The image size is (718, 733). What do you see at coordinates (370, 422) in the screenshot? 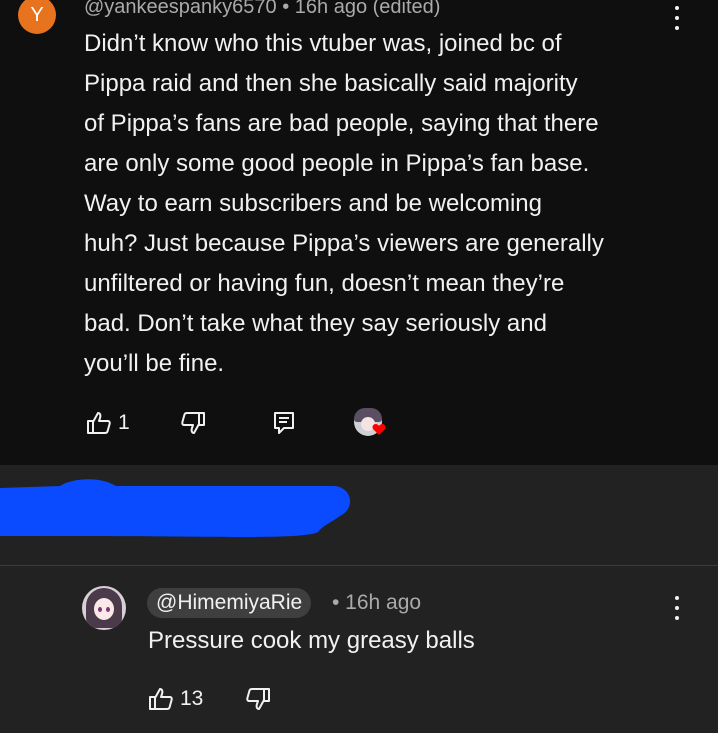
I see `creator-heart` at bounding box center [370, 422].